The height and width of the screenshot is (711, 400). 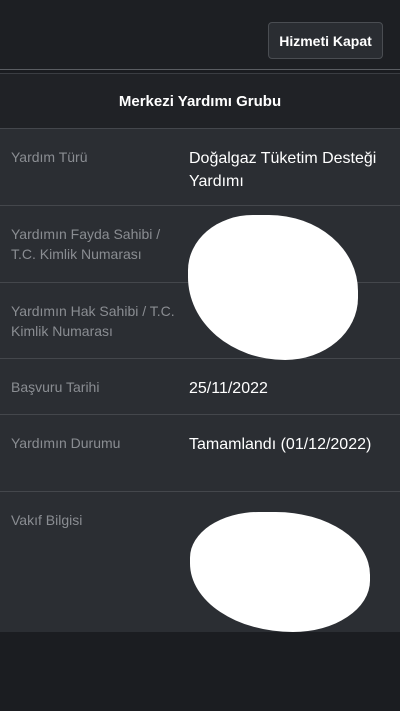 I want to click on row-value: Tamamlandı (01/12/2022), so click(x=280, y=444).